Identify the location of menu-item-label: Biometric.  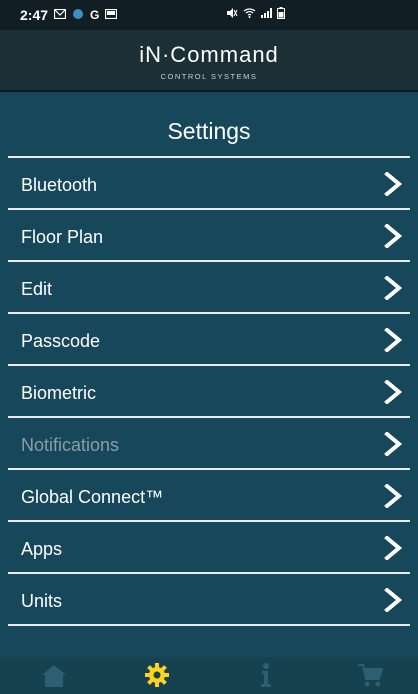
(59, 393).